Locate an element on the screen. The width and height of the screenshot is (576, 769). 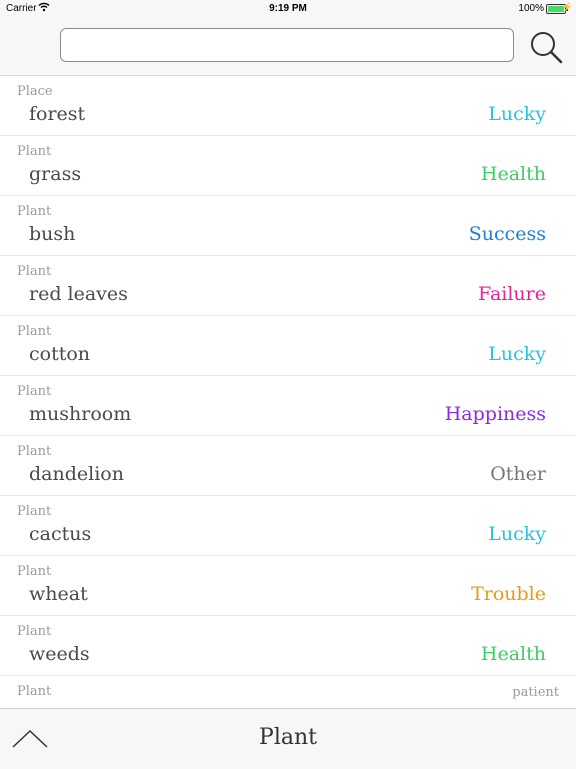
list-item: Place forest Lucky is located at coordinates (288, 106).